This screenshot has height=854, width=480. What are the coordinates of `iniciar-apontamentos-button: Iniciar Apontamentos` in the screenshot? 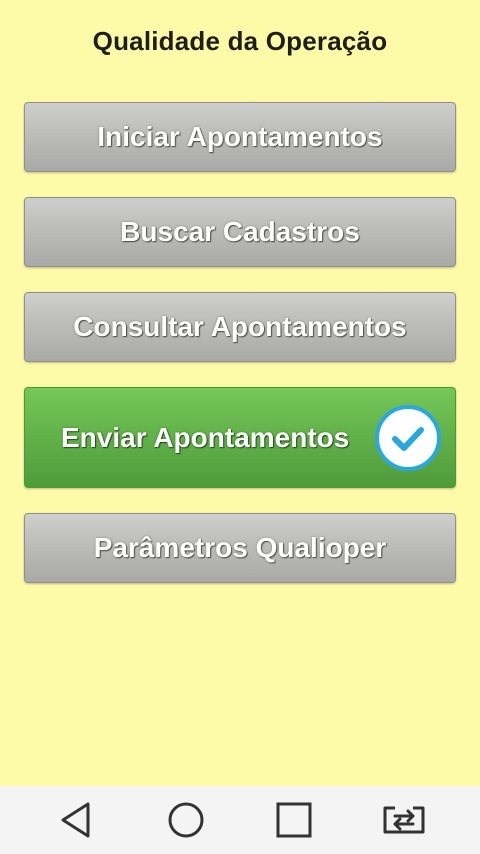 It's located at (240, 137).